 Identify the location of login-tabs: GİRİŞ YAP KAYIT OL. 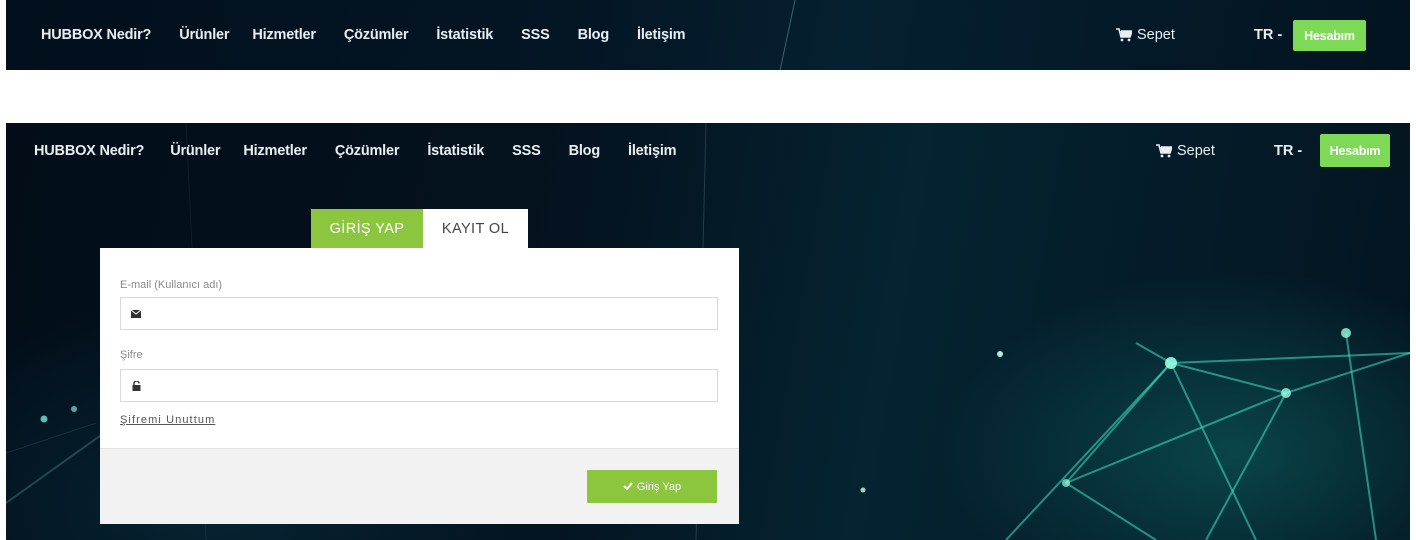
(419, 228).